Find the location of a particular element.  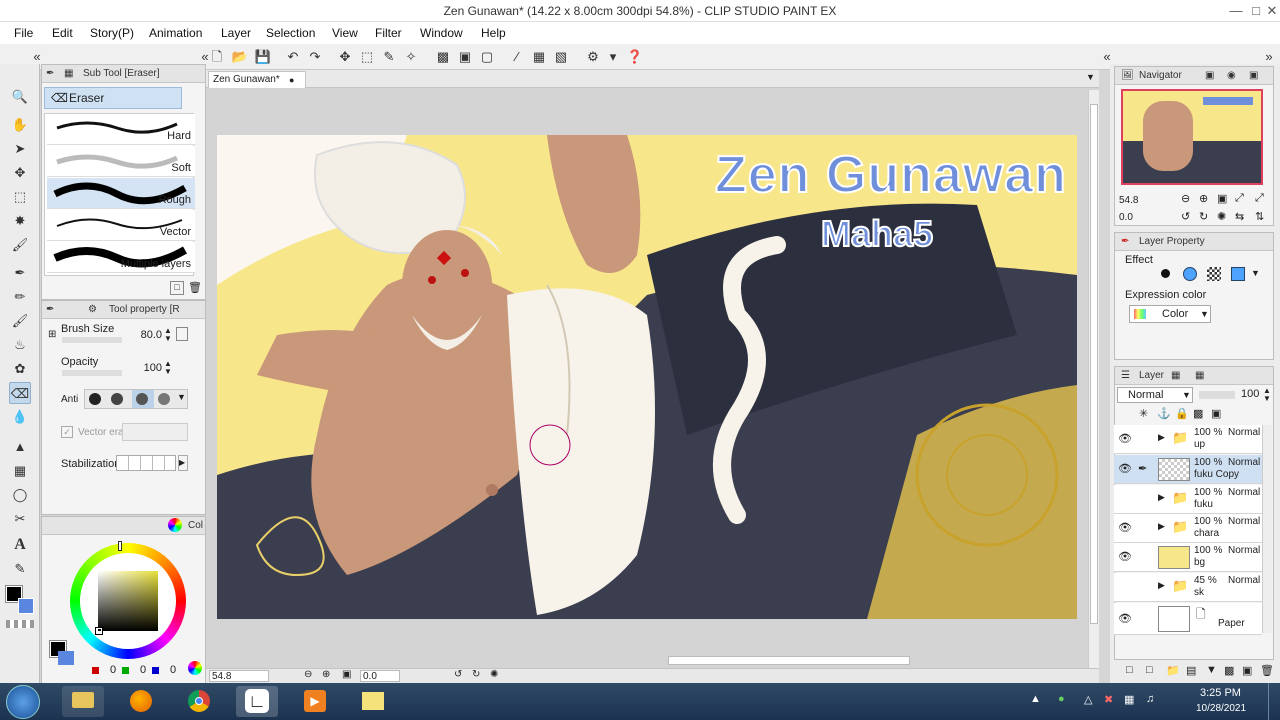

new-folder-icon: 📁 is located at coordinates (1173, 670).